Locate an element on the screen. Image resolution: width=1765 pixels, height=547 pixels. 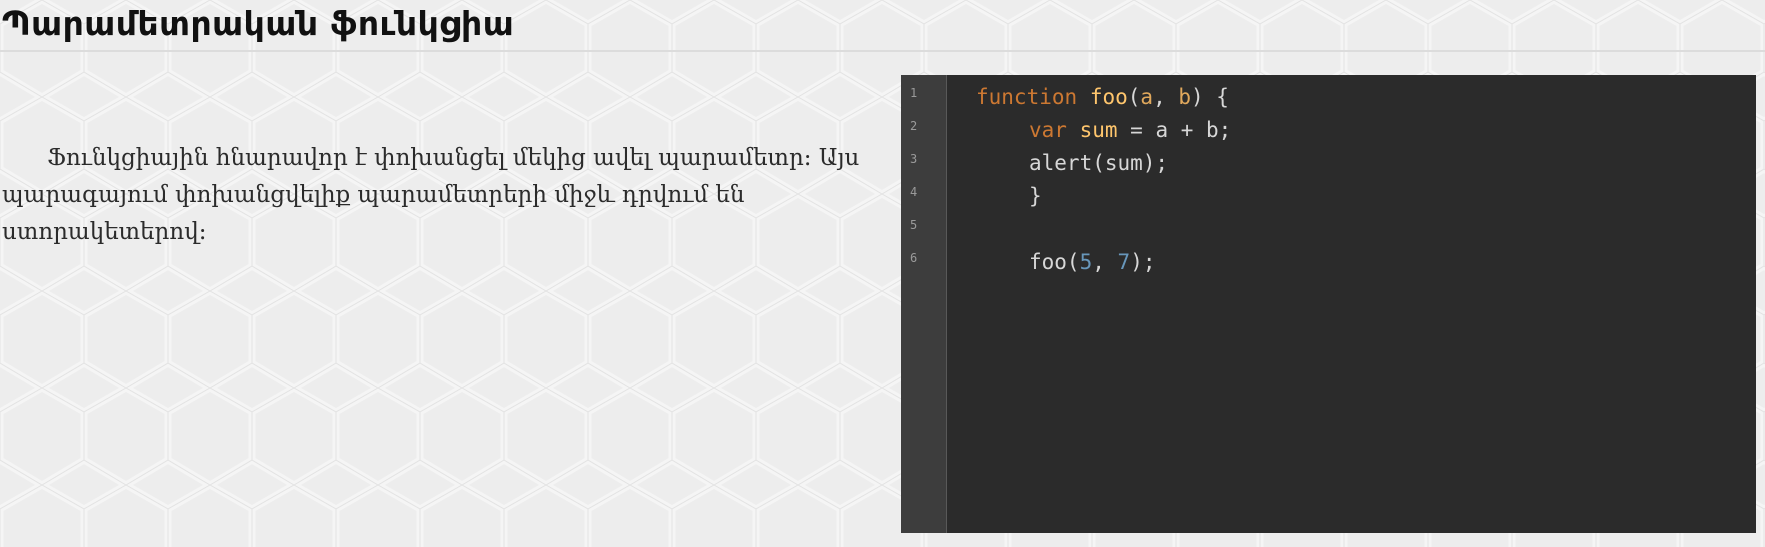
code-line: alert(sum); is located at coordinates (1098, 163).